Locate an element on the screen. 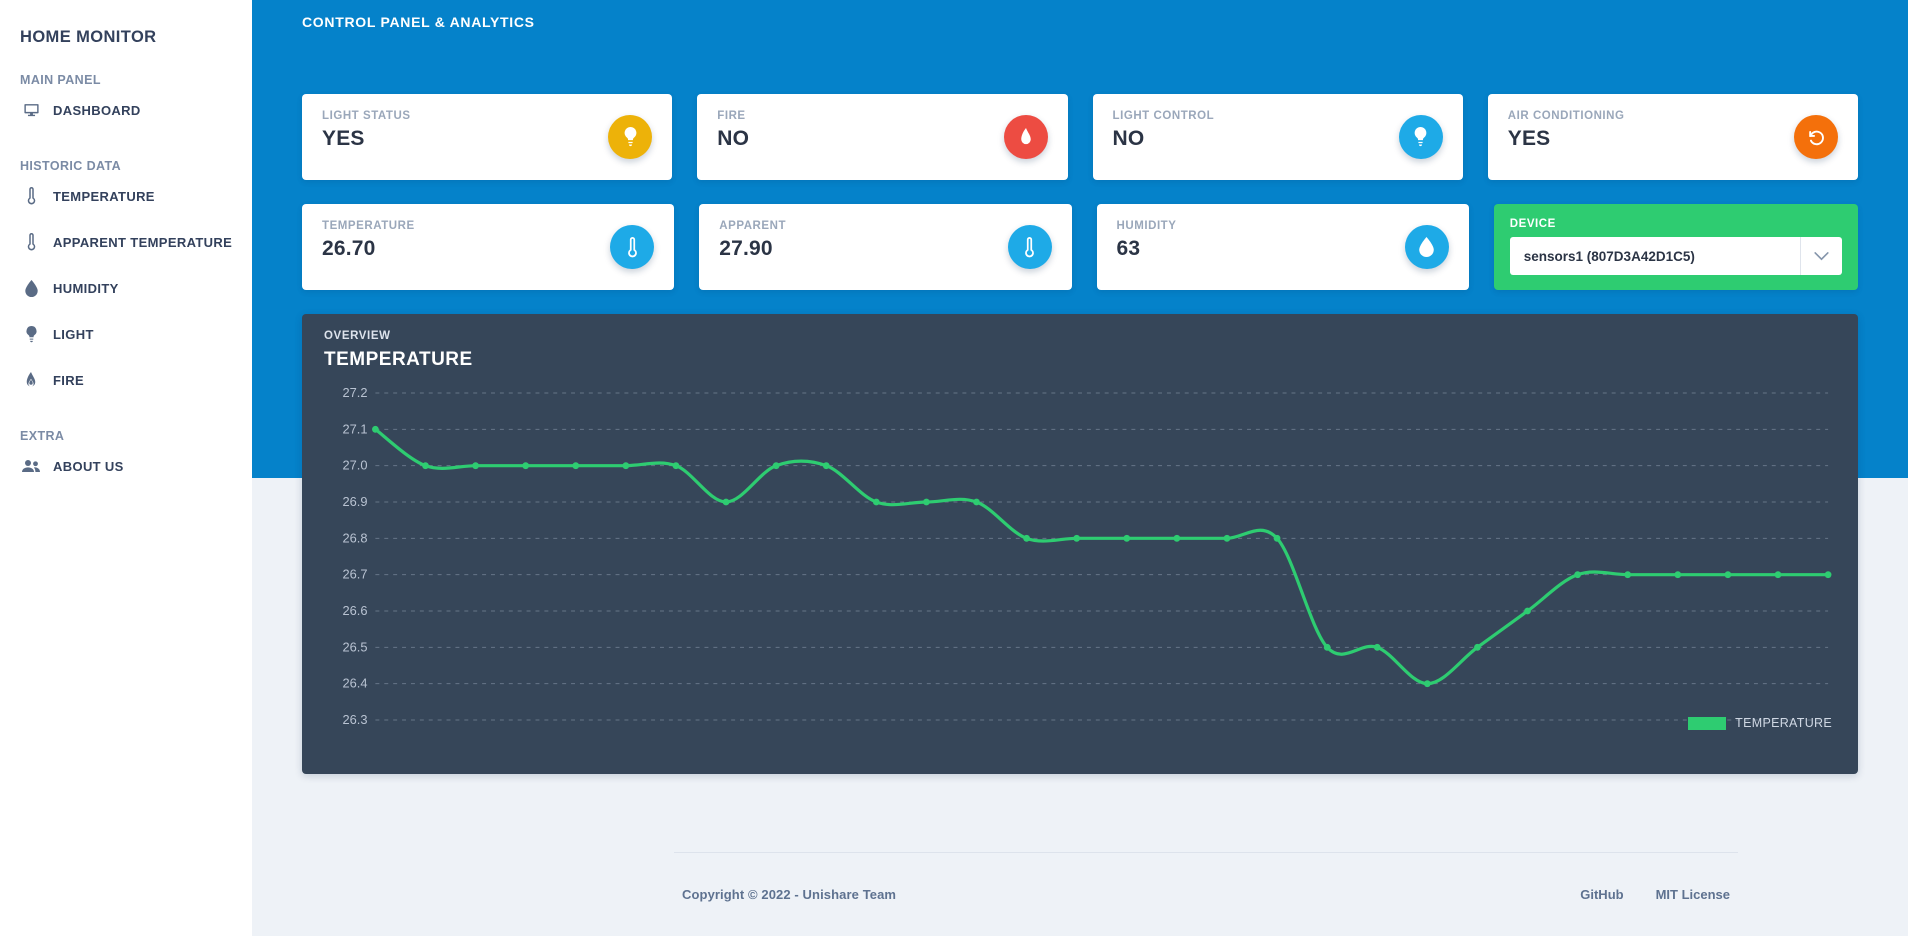 This screenshot has width=1908, height=936. chevron-down-icon is located at coordinates (1821, 256).